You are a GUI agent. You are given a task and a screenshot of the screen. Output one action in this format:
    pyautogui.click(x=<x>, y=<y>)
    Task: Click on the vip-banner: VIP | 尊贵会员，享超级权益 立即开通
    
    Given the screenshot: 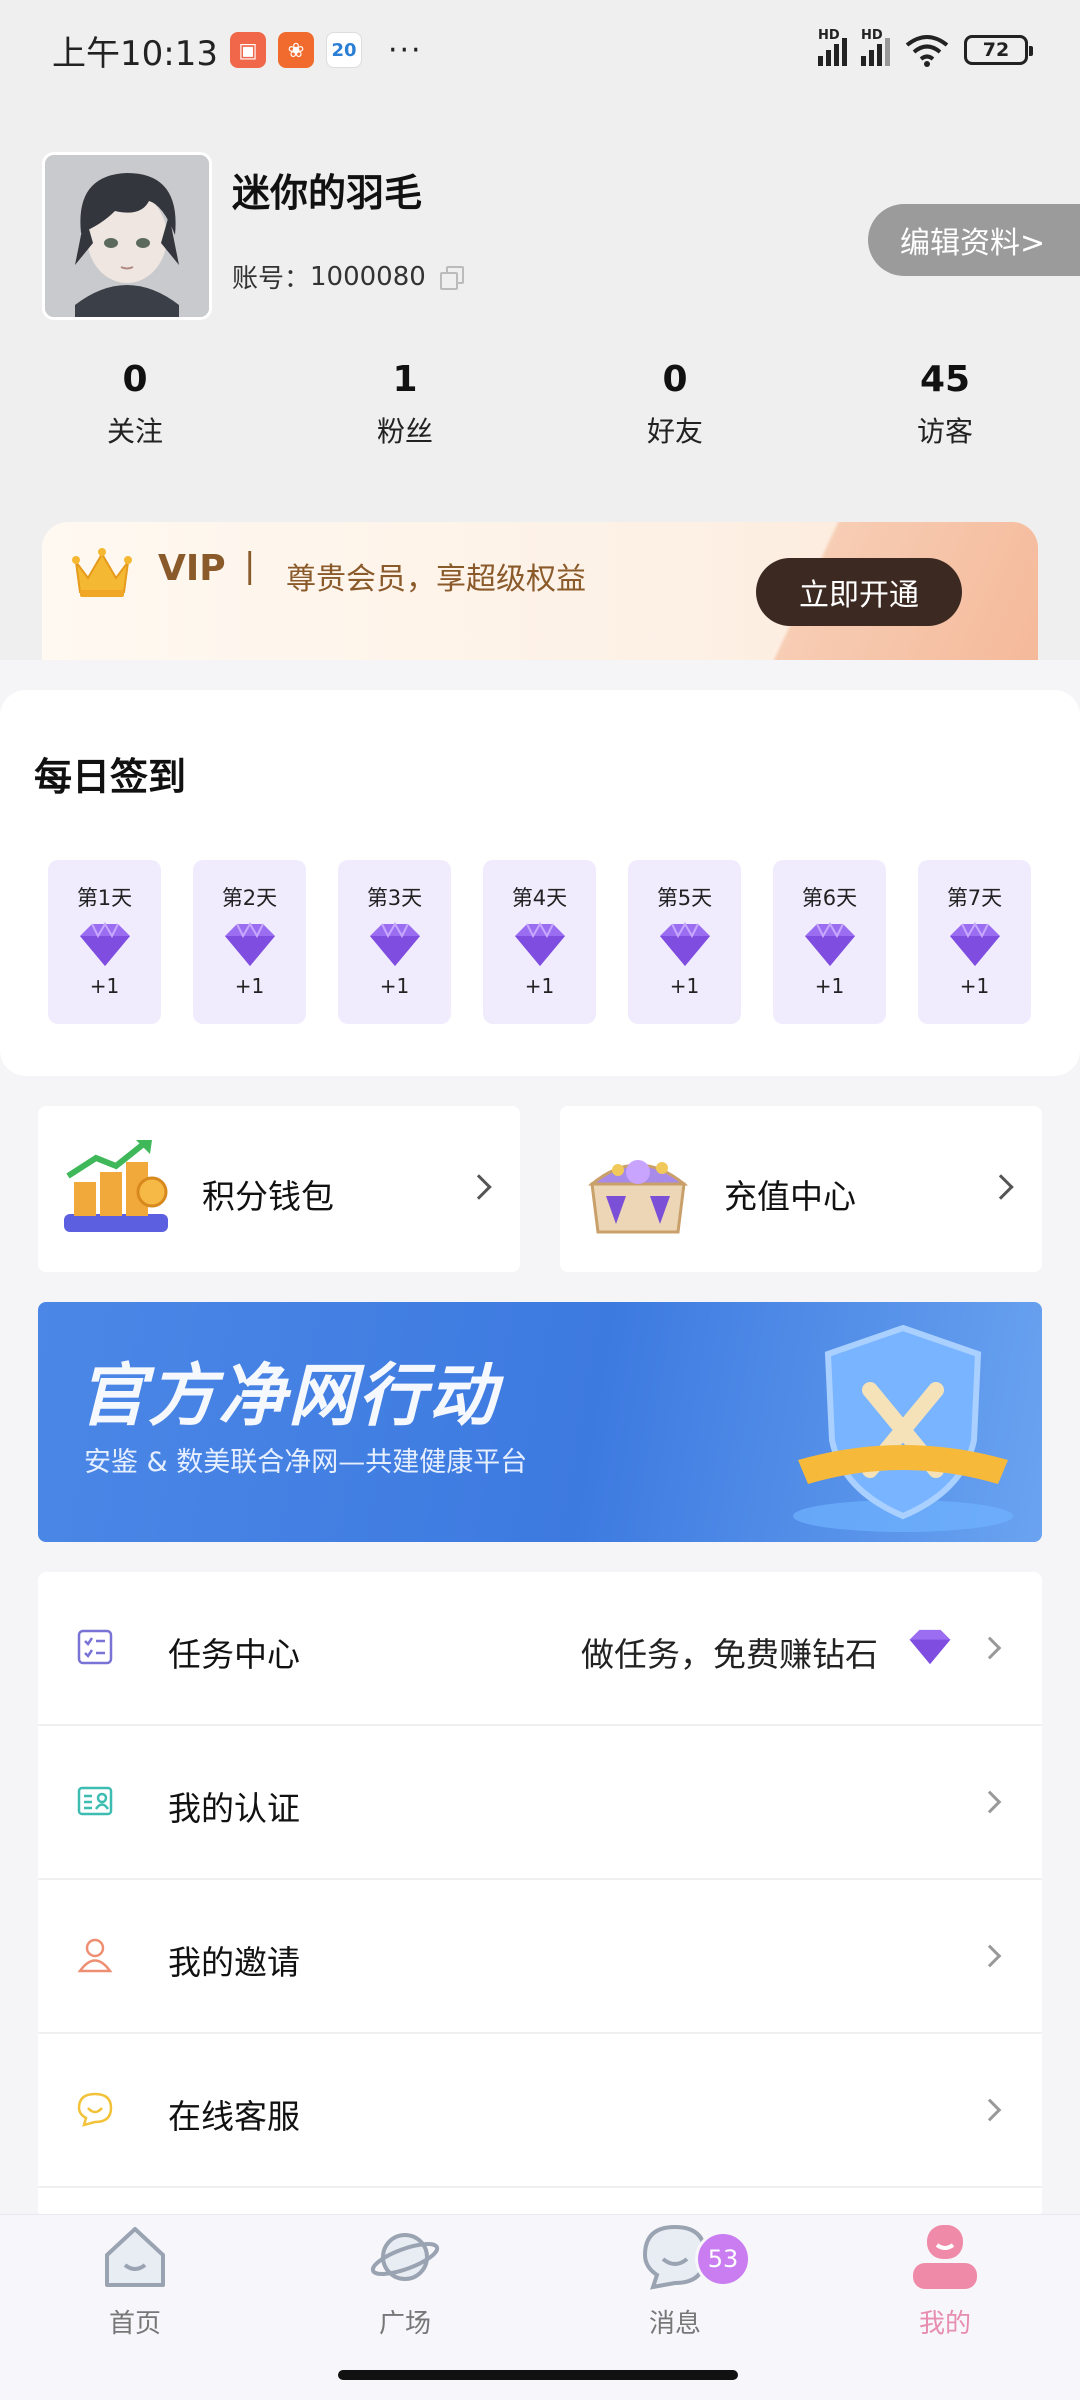 What is the action you would take?
    pyautogui.click(x=540, y=591)
    